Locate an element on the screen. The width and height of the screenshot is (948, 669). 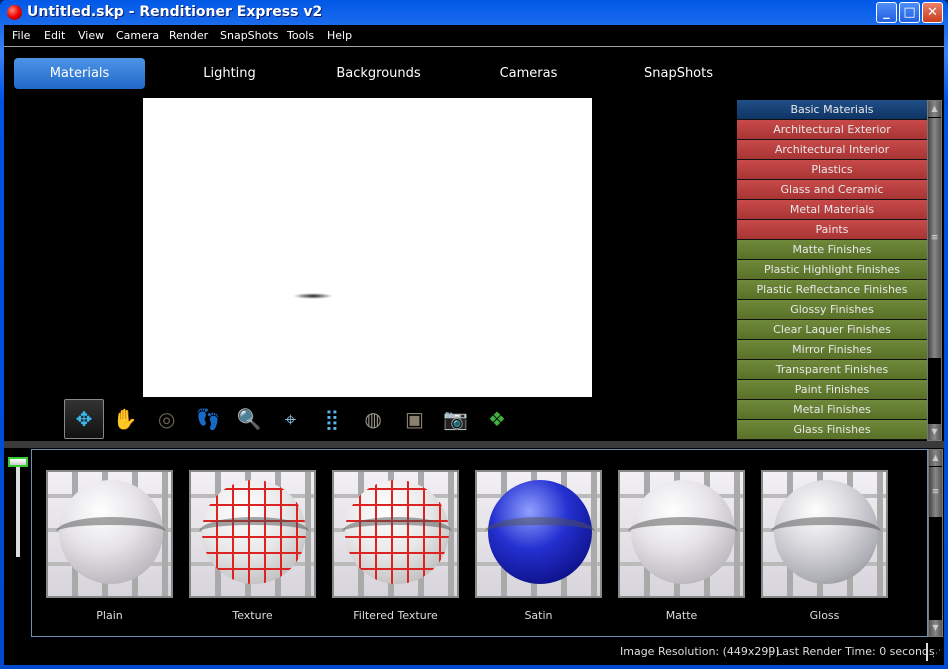
material-swatch-plain is located at coordinates (109, 534).